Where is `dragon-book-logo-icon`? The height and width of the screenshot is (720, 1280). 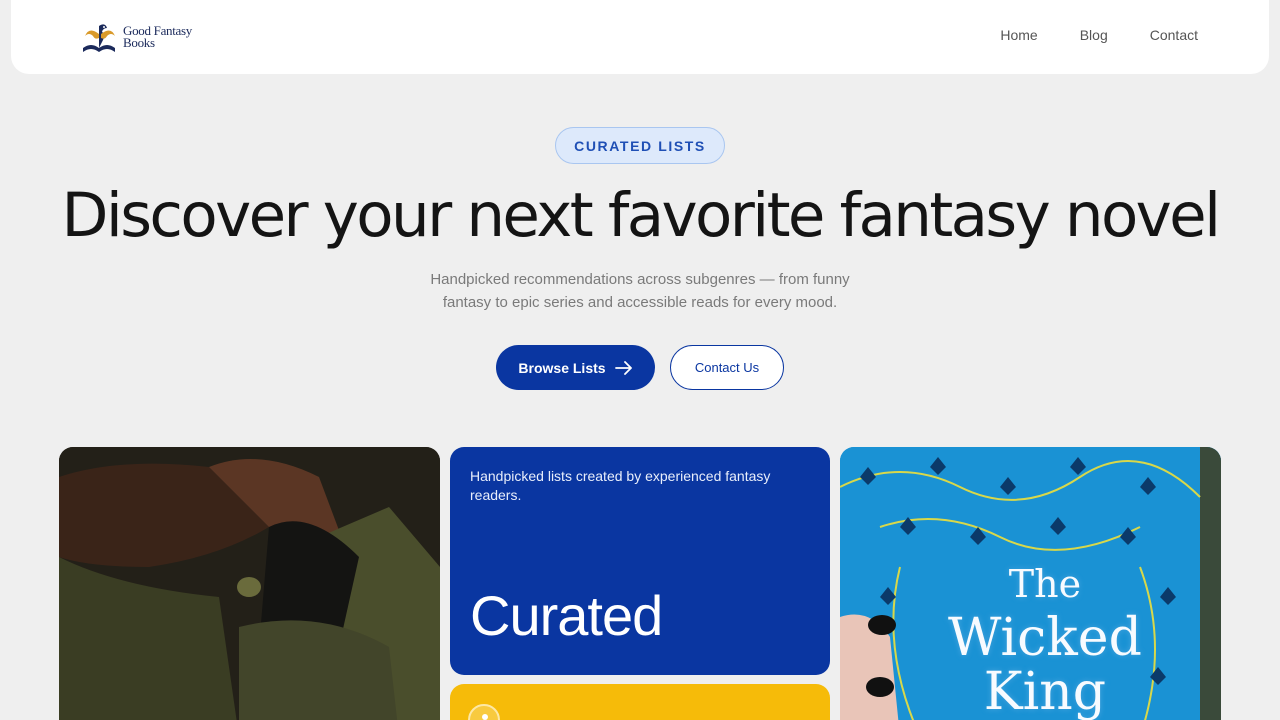 dragon-book-logo-icon is located at coordinates (99, 38).